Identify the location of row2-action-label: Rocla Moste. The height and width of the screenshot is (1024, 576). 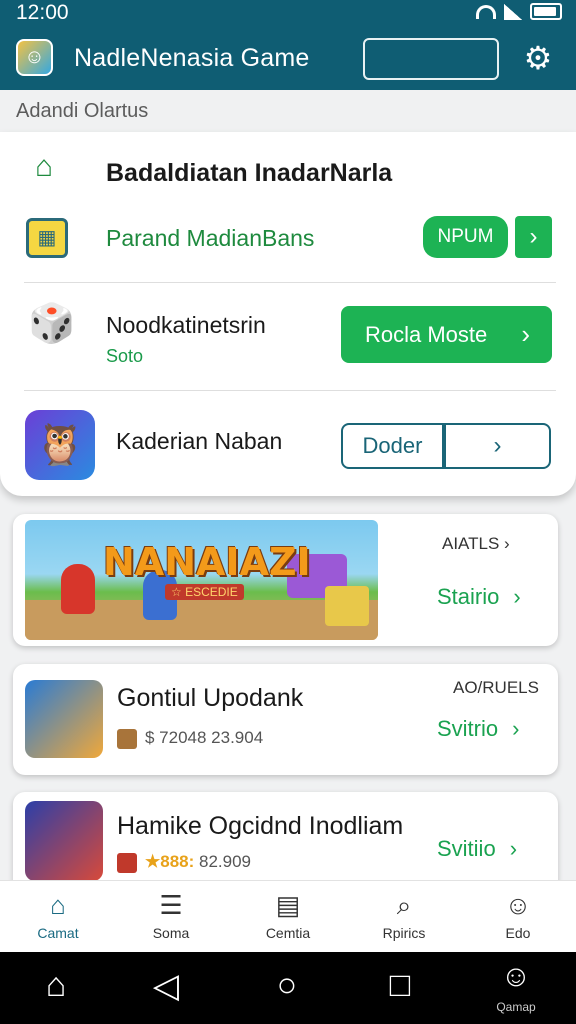
(426, 334).